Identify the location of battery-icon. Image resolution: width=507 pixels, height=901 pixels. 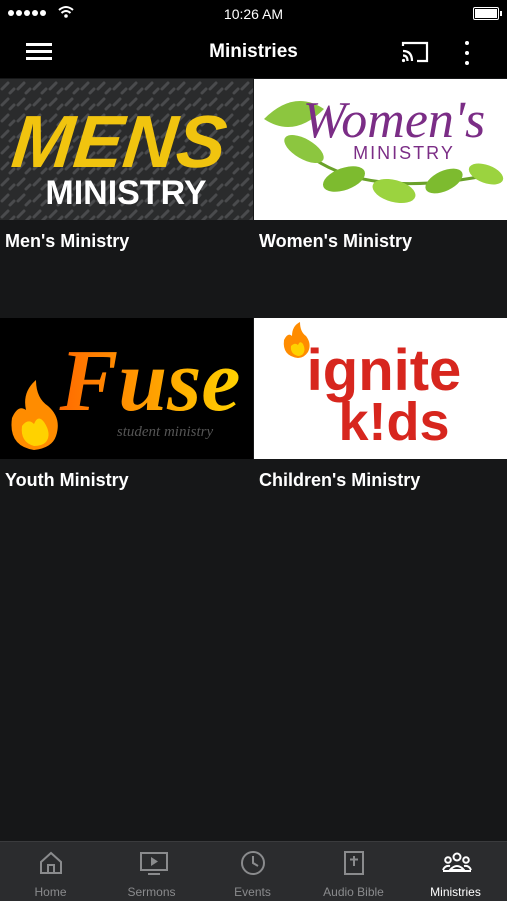
(487, 13).